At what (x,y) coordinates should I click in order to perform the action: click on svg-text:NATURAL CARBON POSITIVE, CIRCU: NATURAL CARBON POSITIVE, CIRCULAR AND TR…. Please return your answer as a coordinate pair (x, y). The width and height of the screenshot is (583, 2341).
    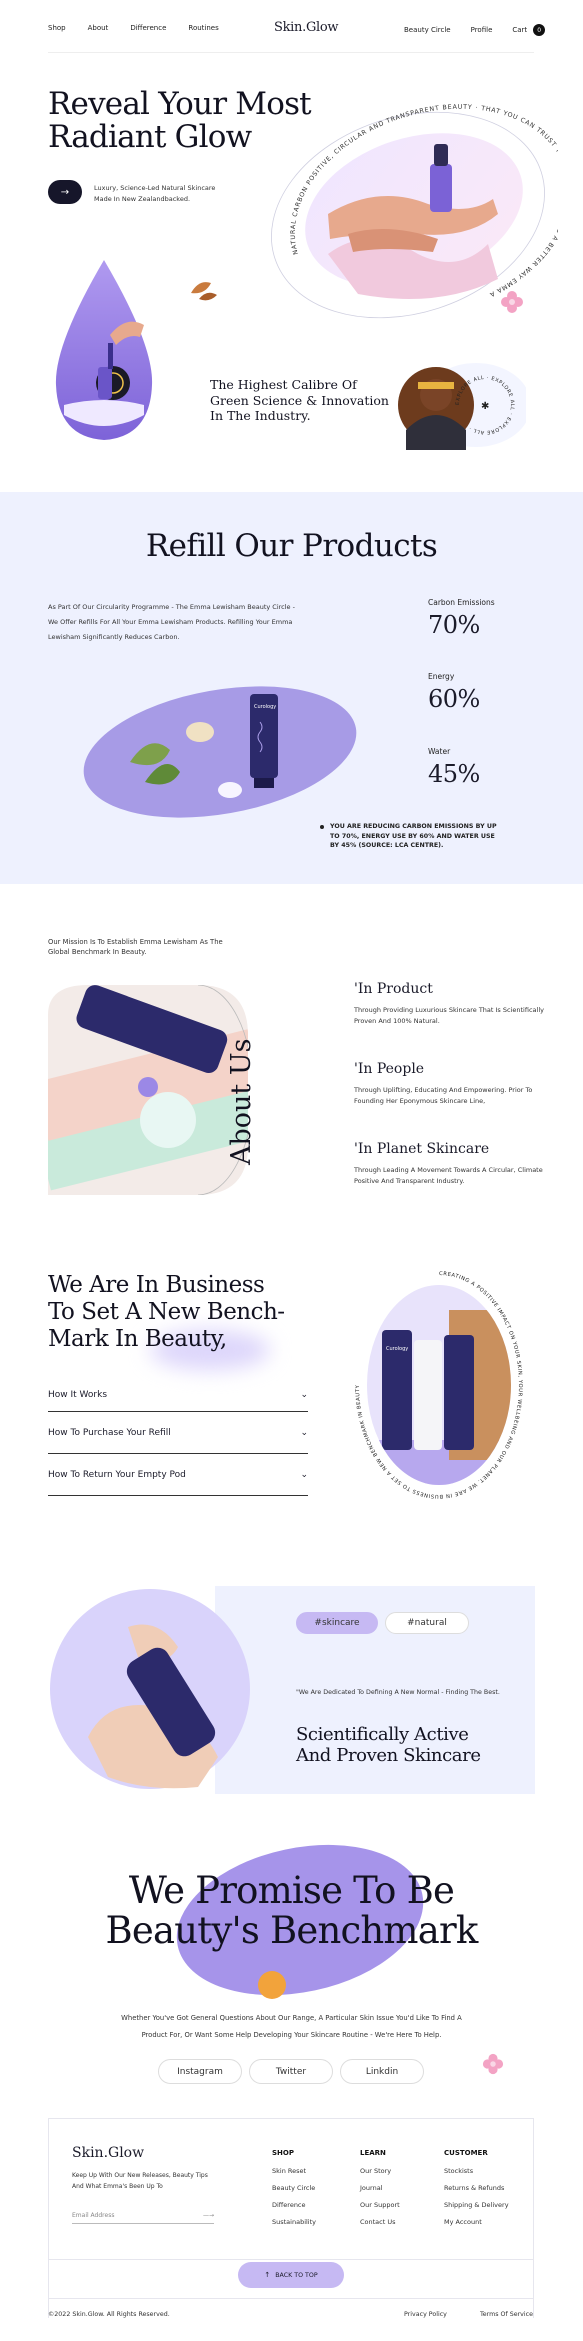
    Looking at the image, I should click on (408, 201).